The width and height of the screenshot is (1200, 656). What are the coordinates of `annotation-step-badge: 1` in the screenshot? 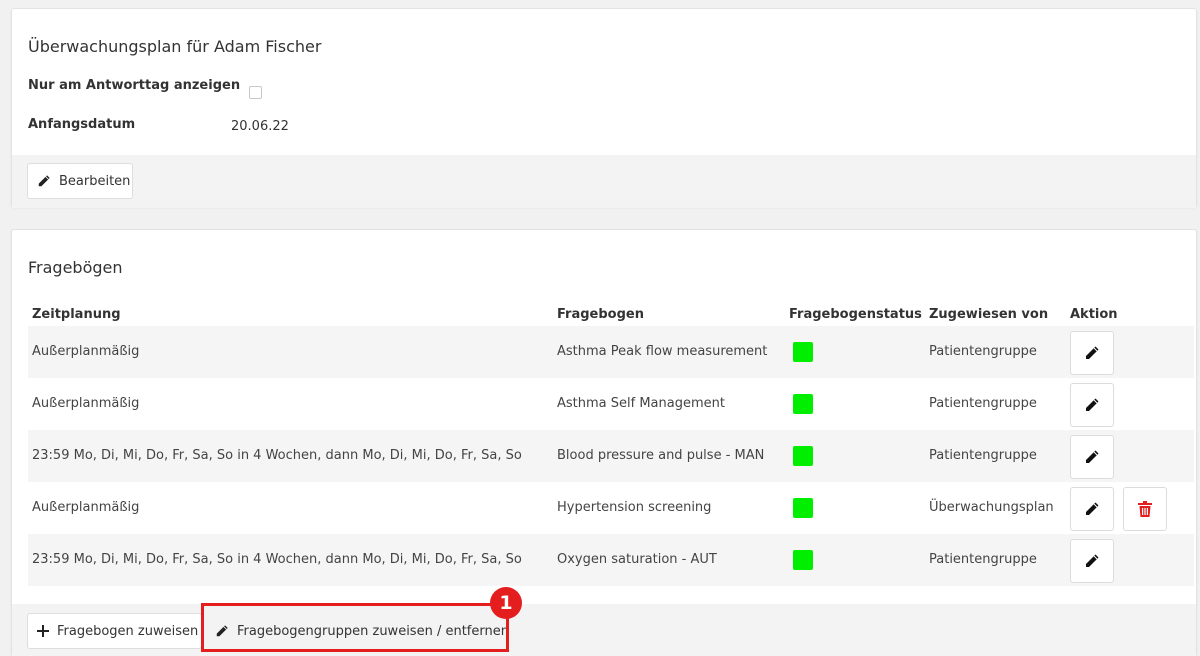 It's located at (506, 603).